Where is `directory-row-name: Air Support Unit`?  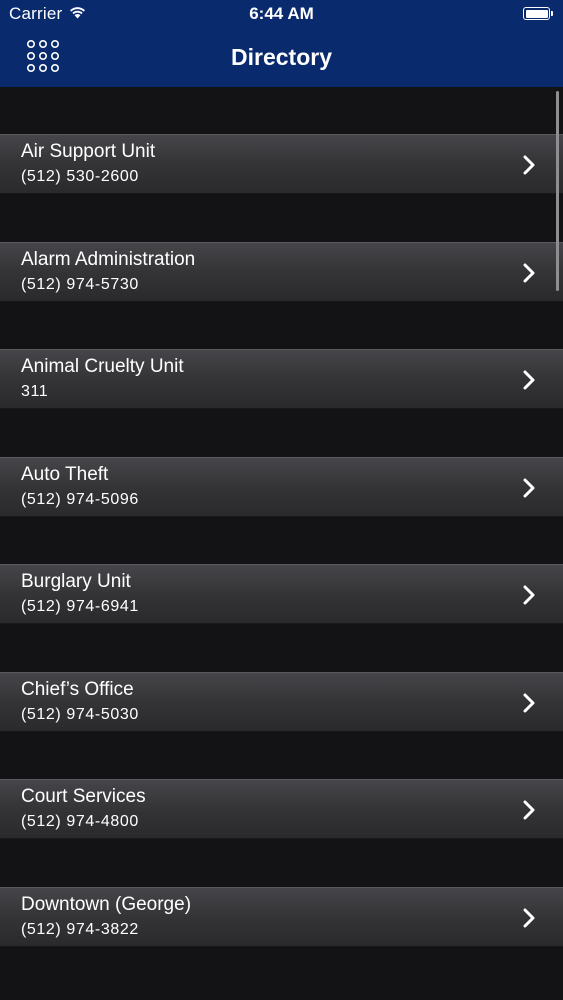 directory-row-name: Air Support Unit is located at coordinates (88, 151).